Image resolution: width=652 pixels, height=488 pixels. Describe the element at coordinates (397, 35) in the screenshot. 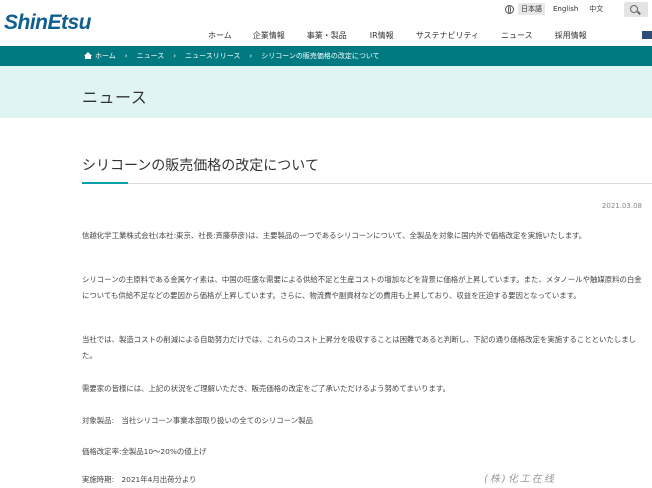

I see `main-nav: ホーム 企業情報 事業・製品 IR情報 サステナビリティ ニュース 採用情報` at that location.